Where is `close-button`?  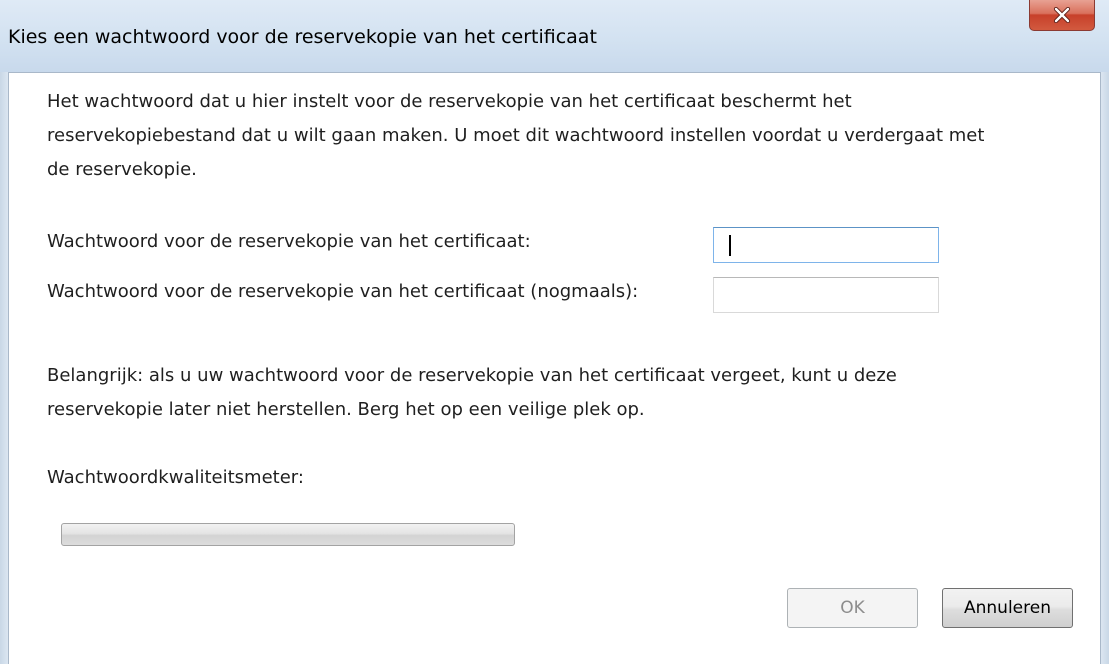 close-button is located at coordinates (1062, 15).